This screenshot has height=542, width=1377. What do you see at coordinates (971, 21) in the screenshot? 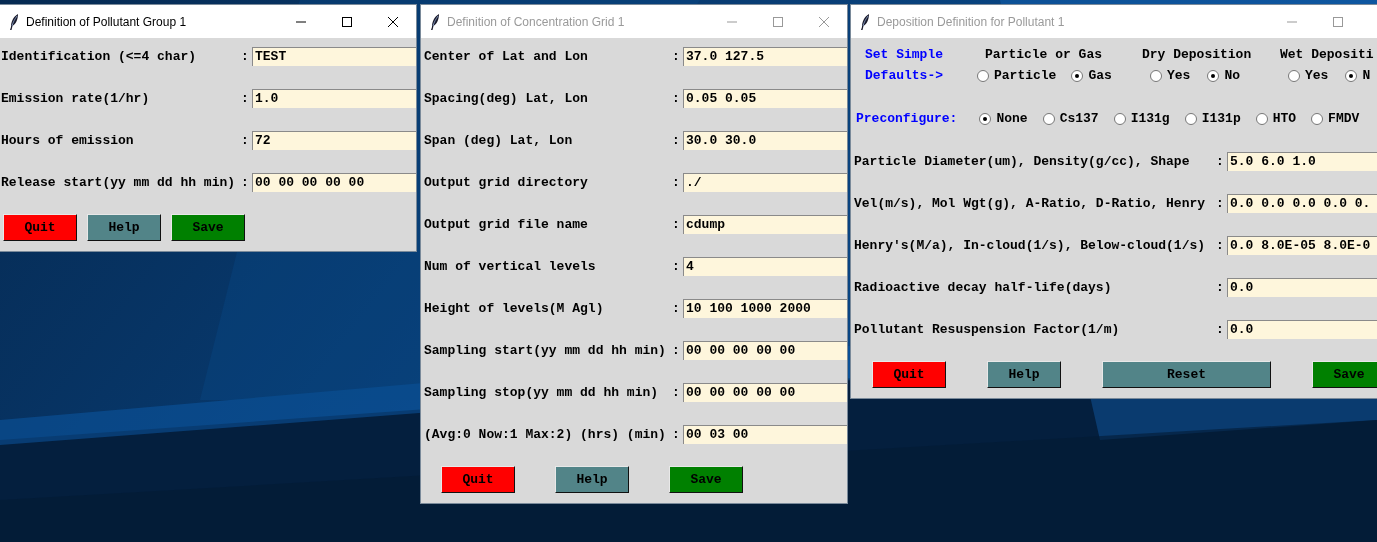
I see `window-title: Deposition Definition for Pollutant 1` at bounding box center [971, 21].